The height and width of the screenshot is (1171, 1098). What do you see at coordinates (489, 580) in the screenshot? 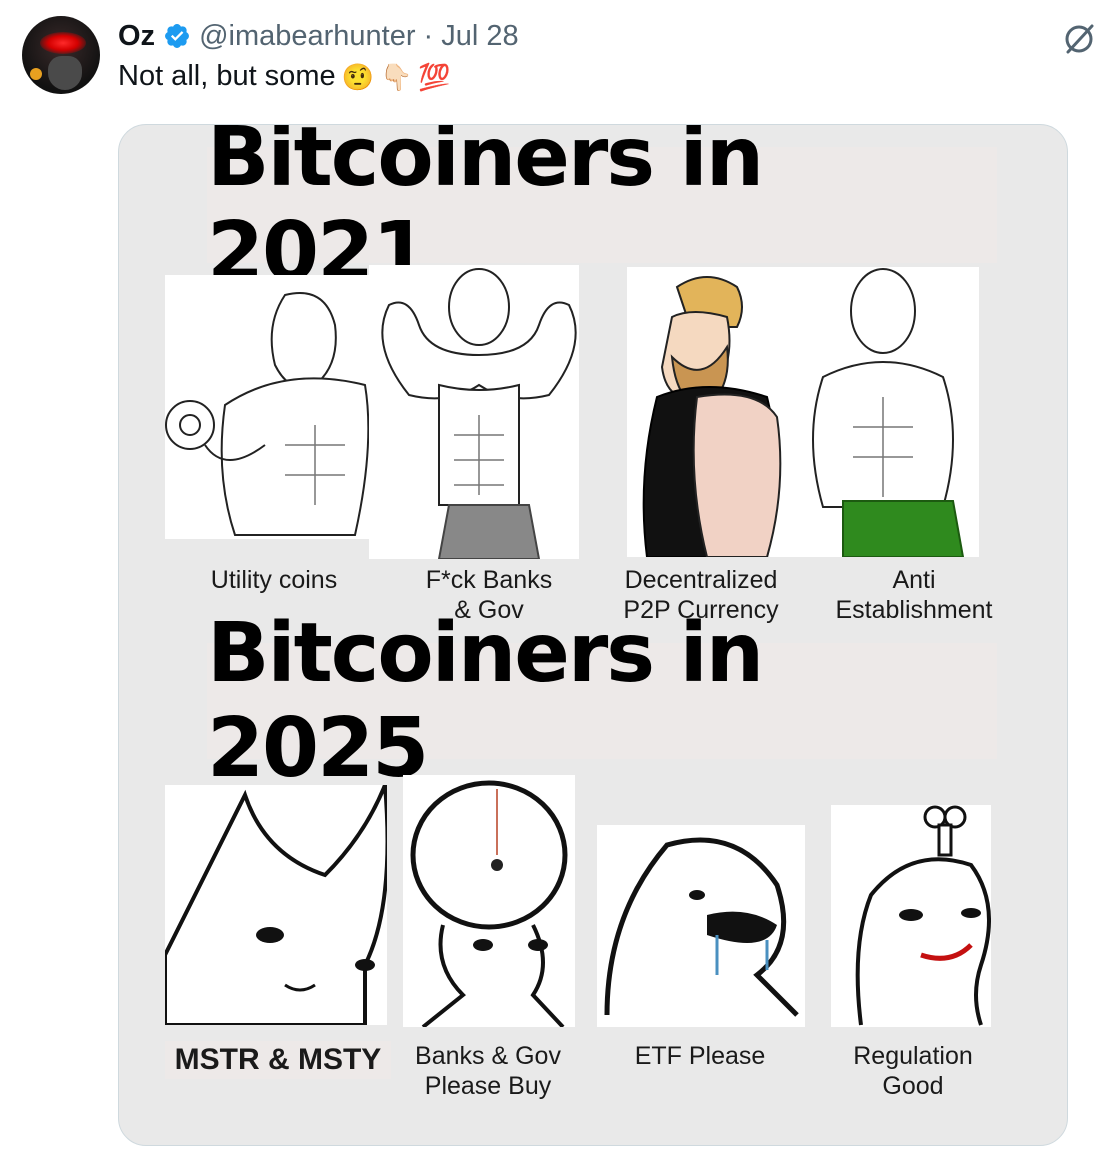
I see `label-line: F*ck Banks` at bounding box center [489, 580].